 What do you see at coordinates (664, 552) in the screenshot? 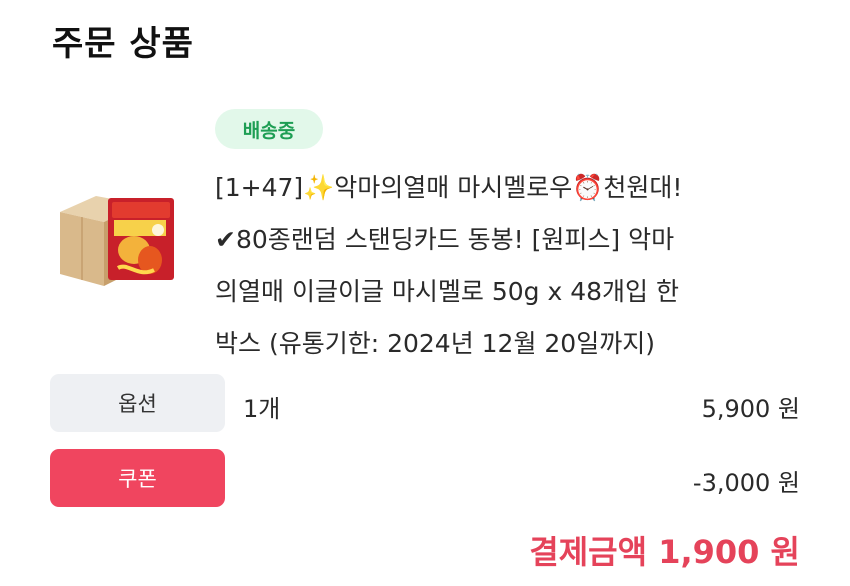
I see `total-payment: 결제금액 1,900 원` at bounding box center [664, 552].